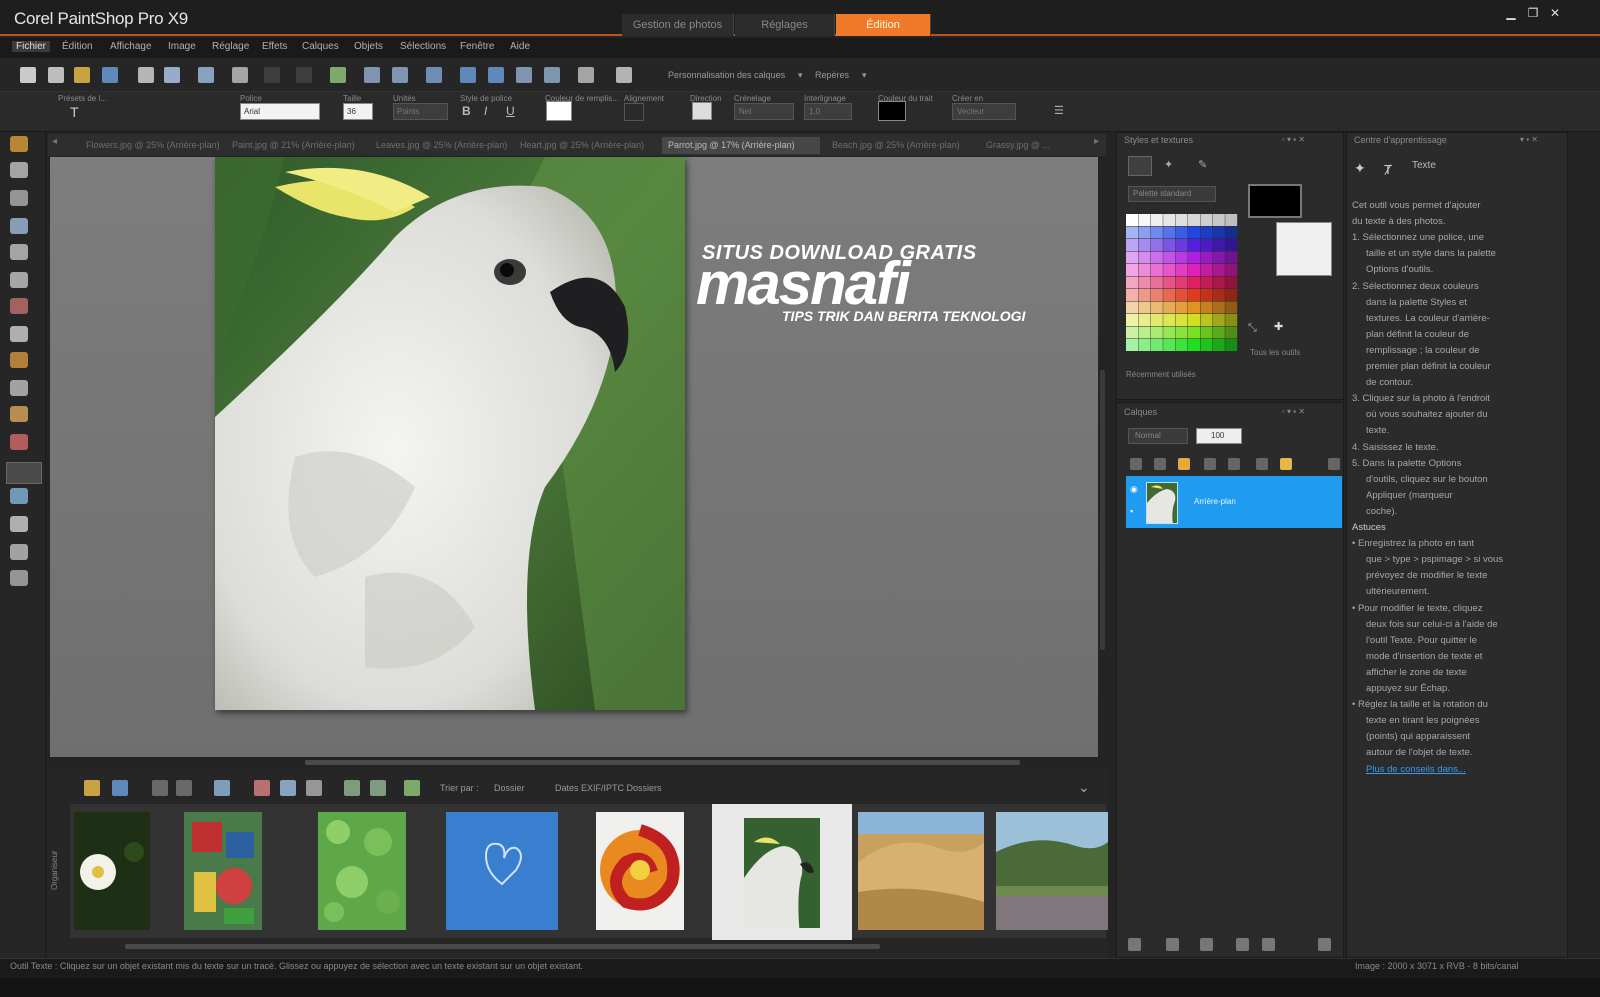 Image resolution: width=1600 pixels, height=997 pixels. I want to click on lock-icon: ▪, so click(1131, 511).